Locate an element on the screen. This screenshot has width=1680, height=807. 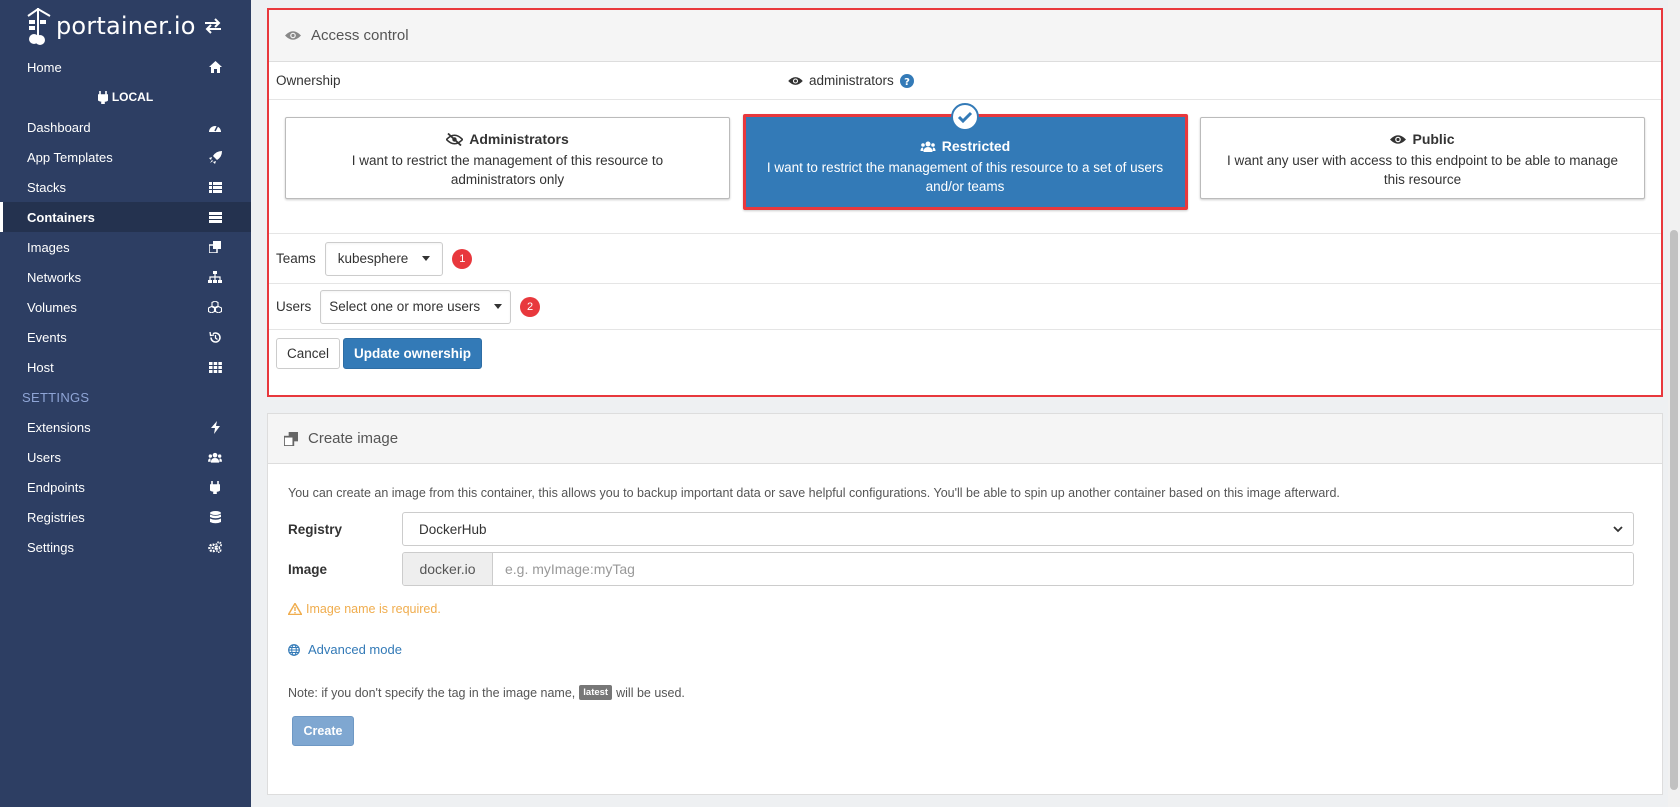
image-validation-warning: Image name is required. is located at coordinates (965, 609).